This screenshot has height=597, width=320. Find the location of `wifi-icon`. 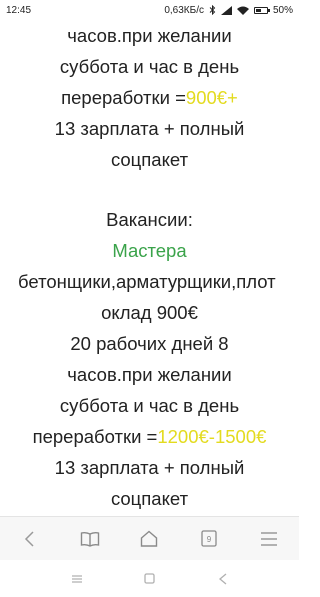

wifi-icon is located at coordinates (242, 10).